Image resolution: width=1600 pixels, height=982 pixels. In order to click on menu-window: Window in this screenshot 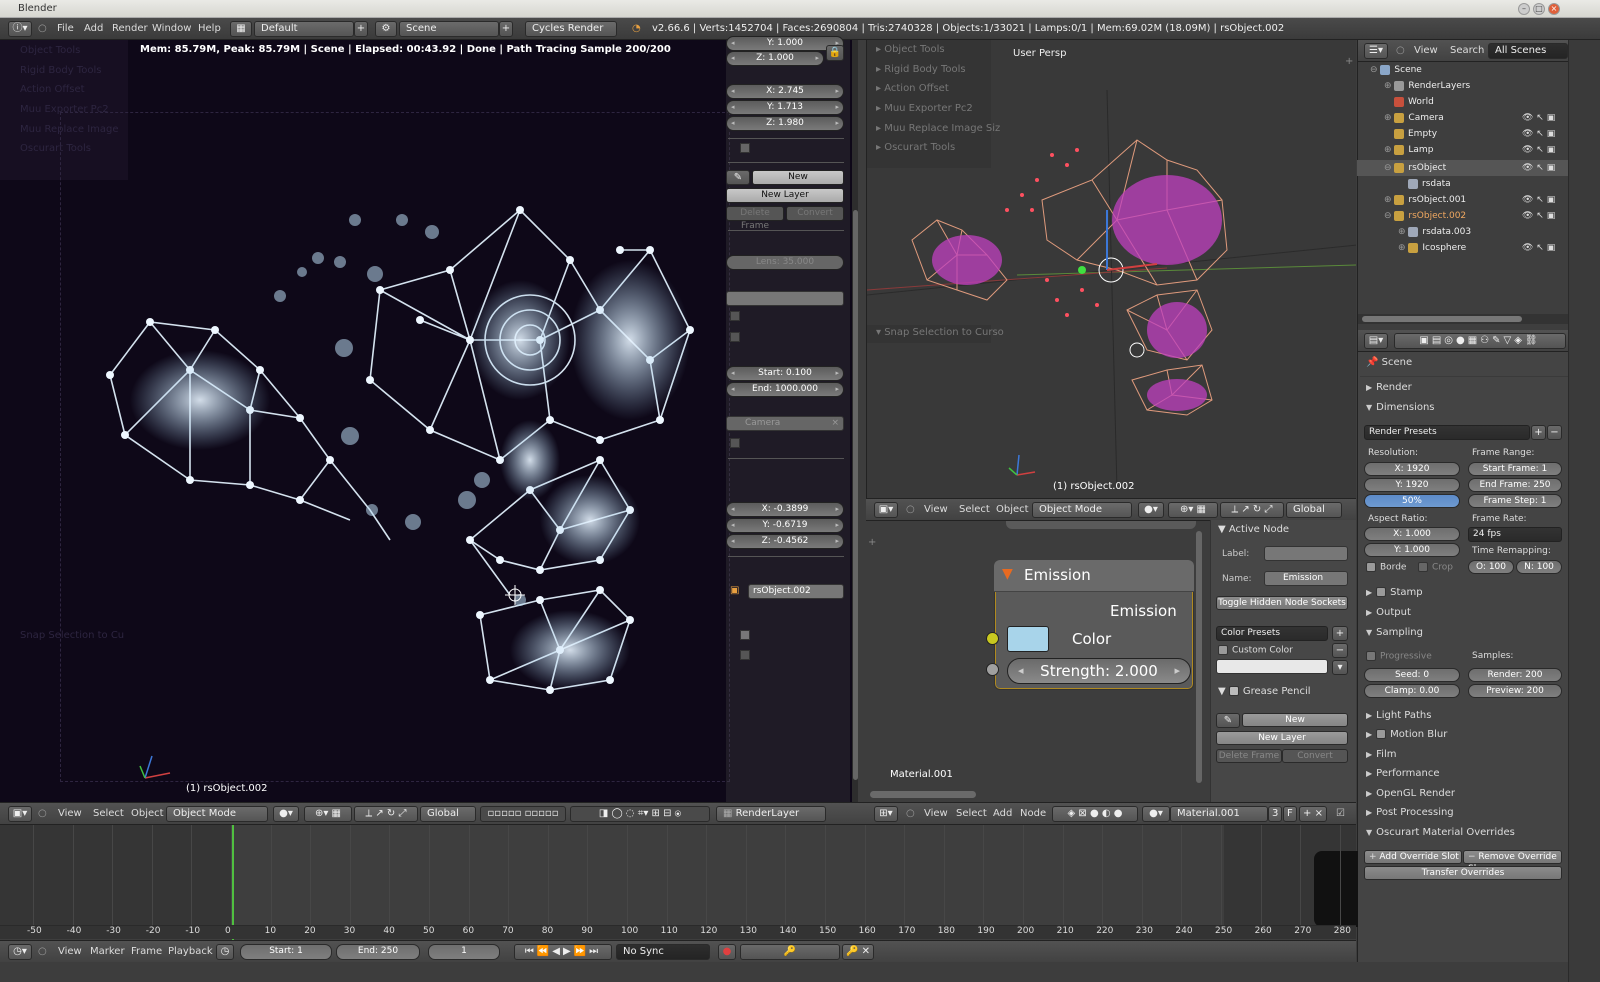, I will do `click(171, 28)`.